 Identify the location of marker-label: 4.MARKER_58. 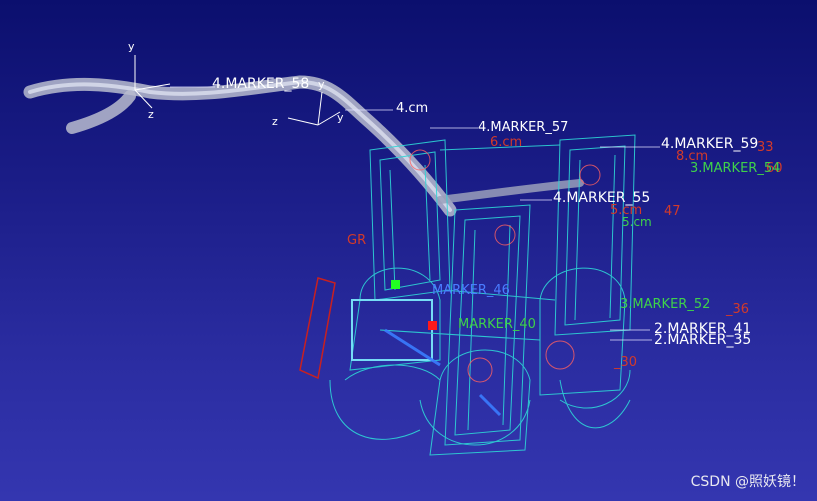
(260, 84).